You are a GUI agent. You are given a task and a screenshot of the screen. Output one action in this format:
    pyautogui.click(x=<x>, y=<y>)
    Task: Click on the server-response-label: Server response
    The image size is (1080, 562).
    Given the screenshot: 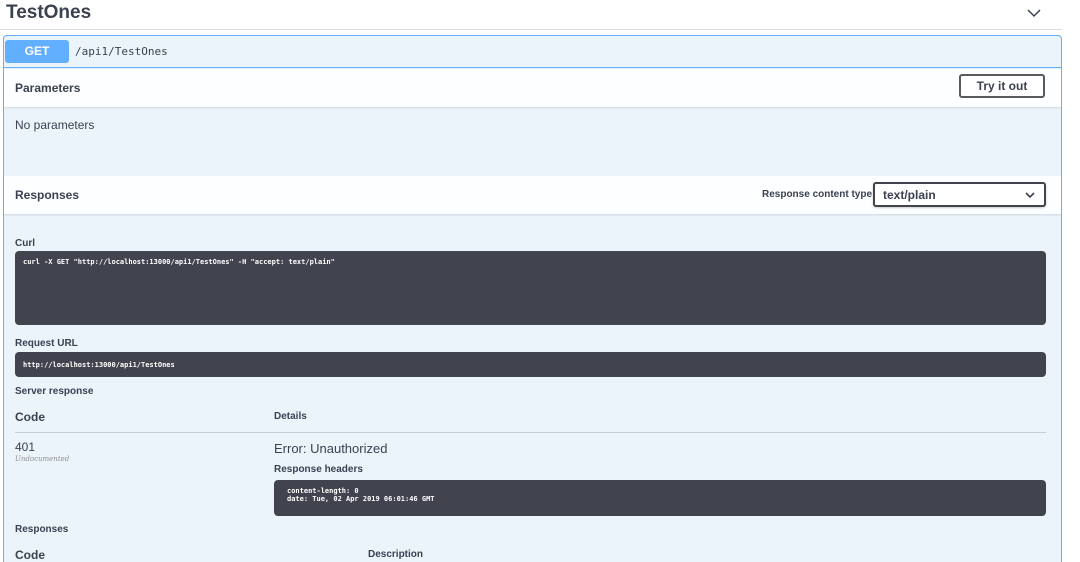 What is the action you would take?
    pyautogui.click(x=54, y=391)
    